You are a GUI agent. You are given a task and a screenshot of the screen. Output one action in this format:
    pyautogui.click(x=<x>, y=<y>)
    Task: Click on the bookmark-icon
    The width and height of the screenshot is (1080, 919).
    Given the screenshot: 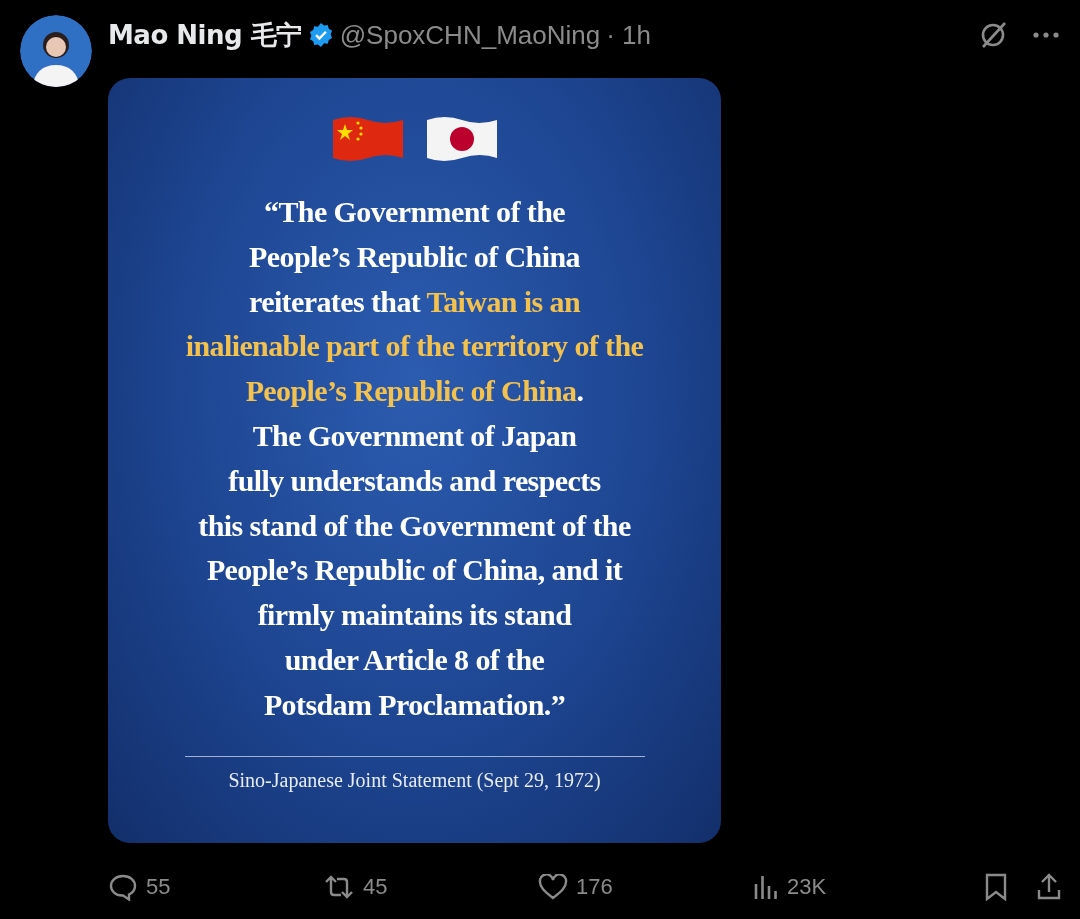 What is the action you would take?
    pyautogui.click(x=996, y=887)
    